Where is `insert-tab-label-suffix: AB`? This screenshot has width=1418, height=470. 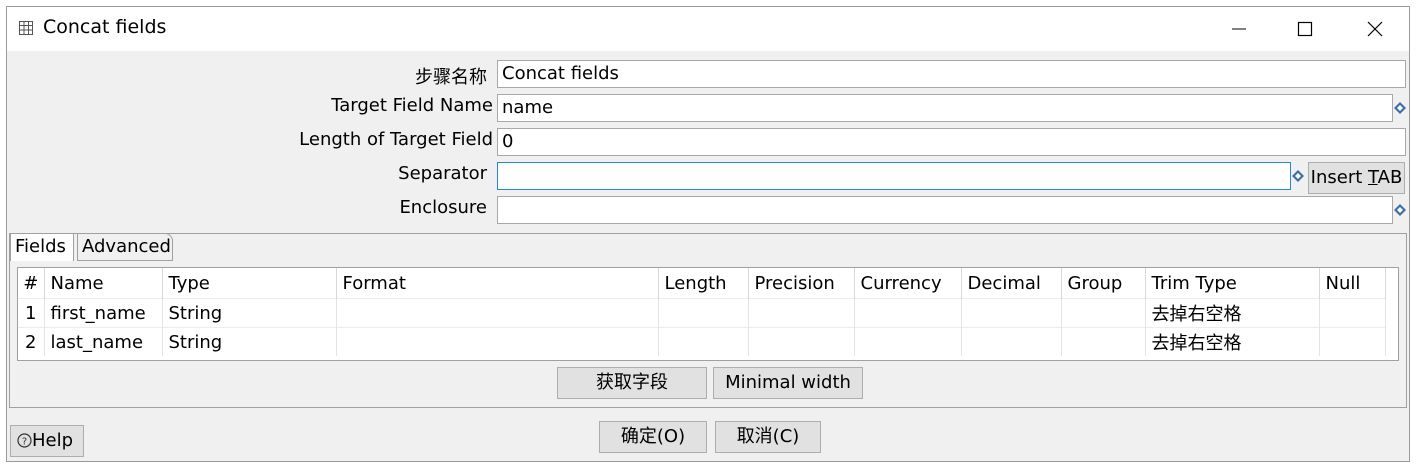 insert-tab-label-suffix: AB is located at coordinates (1390, 177).